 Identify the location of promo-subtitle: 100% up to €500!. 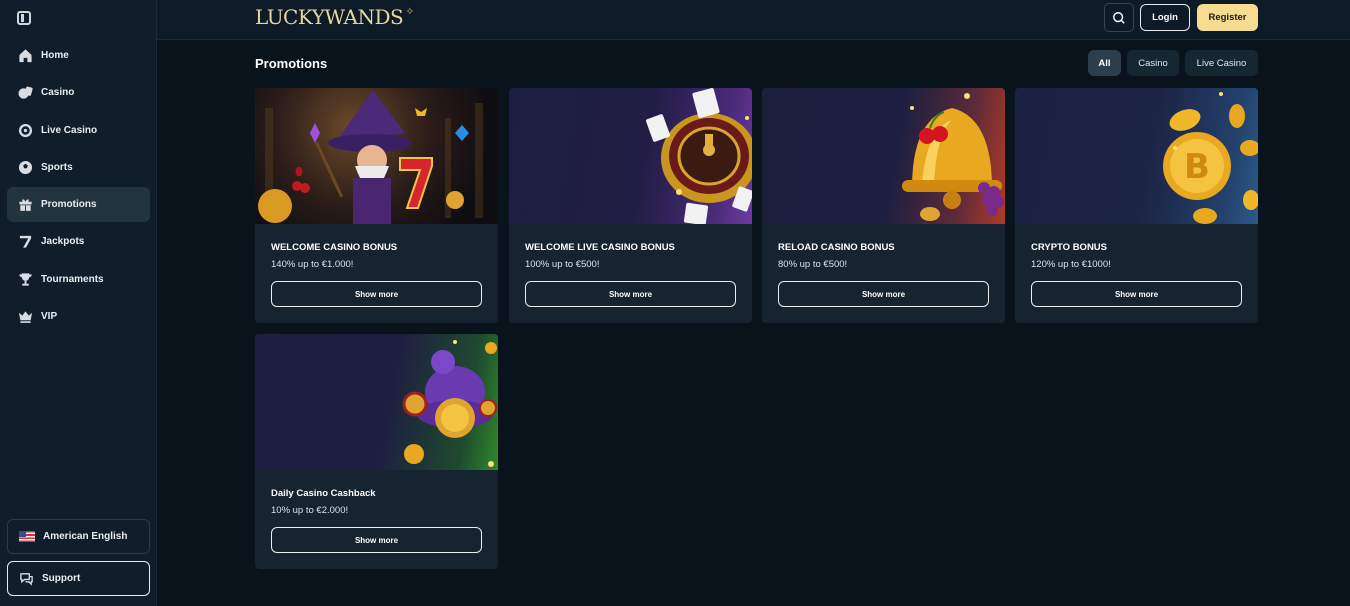
(562, 264).